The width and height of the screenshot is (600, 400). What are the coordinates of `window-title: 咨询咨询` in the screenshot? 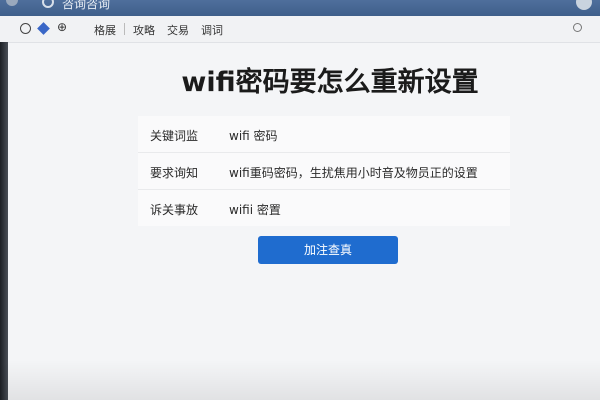 It's located at (86, 5).